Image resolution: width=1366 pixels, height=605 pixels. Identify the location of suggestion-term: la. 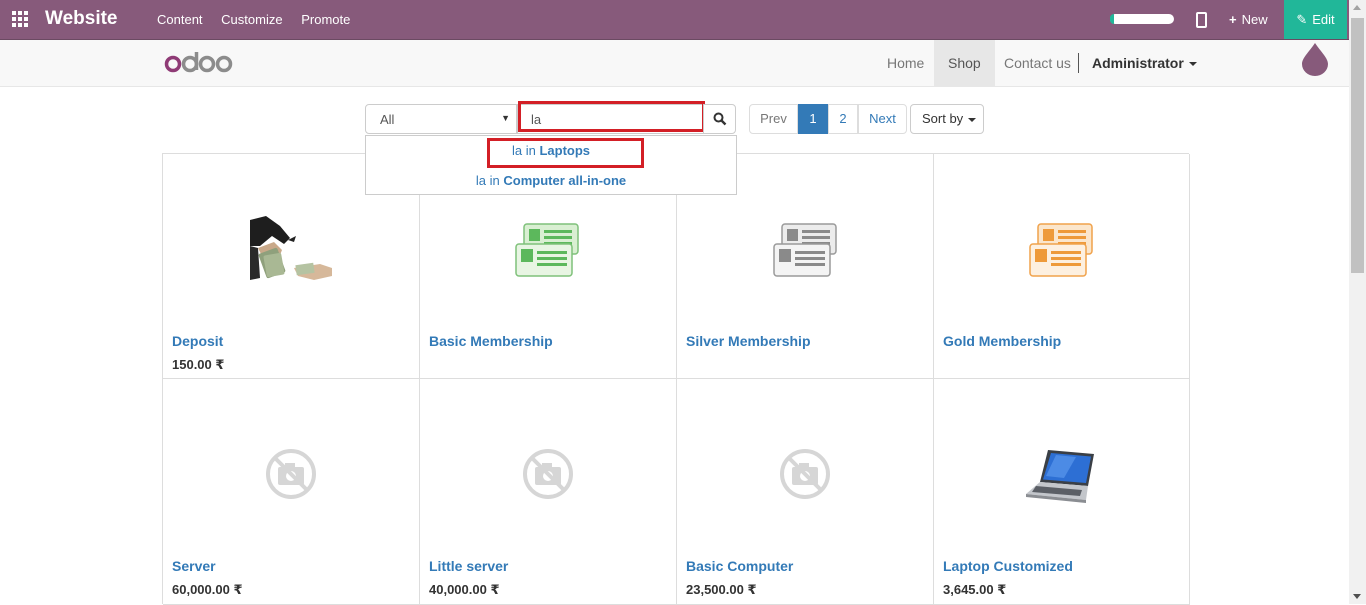
(480, 180).